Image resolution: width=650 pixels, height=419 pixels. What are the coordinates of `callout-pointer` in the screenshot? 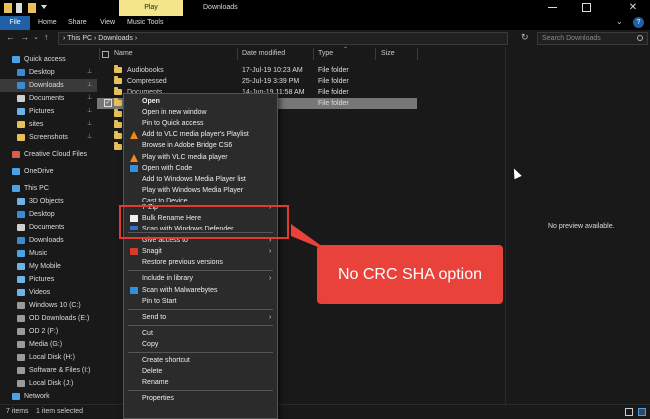 It's located at (310, 238).